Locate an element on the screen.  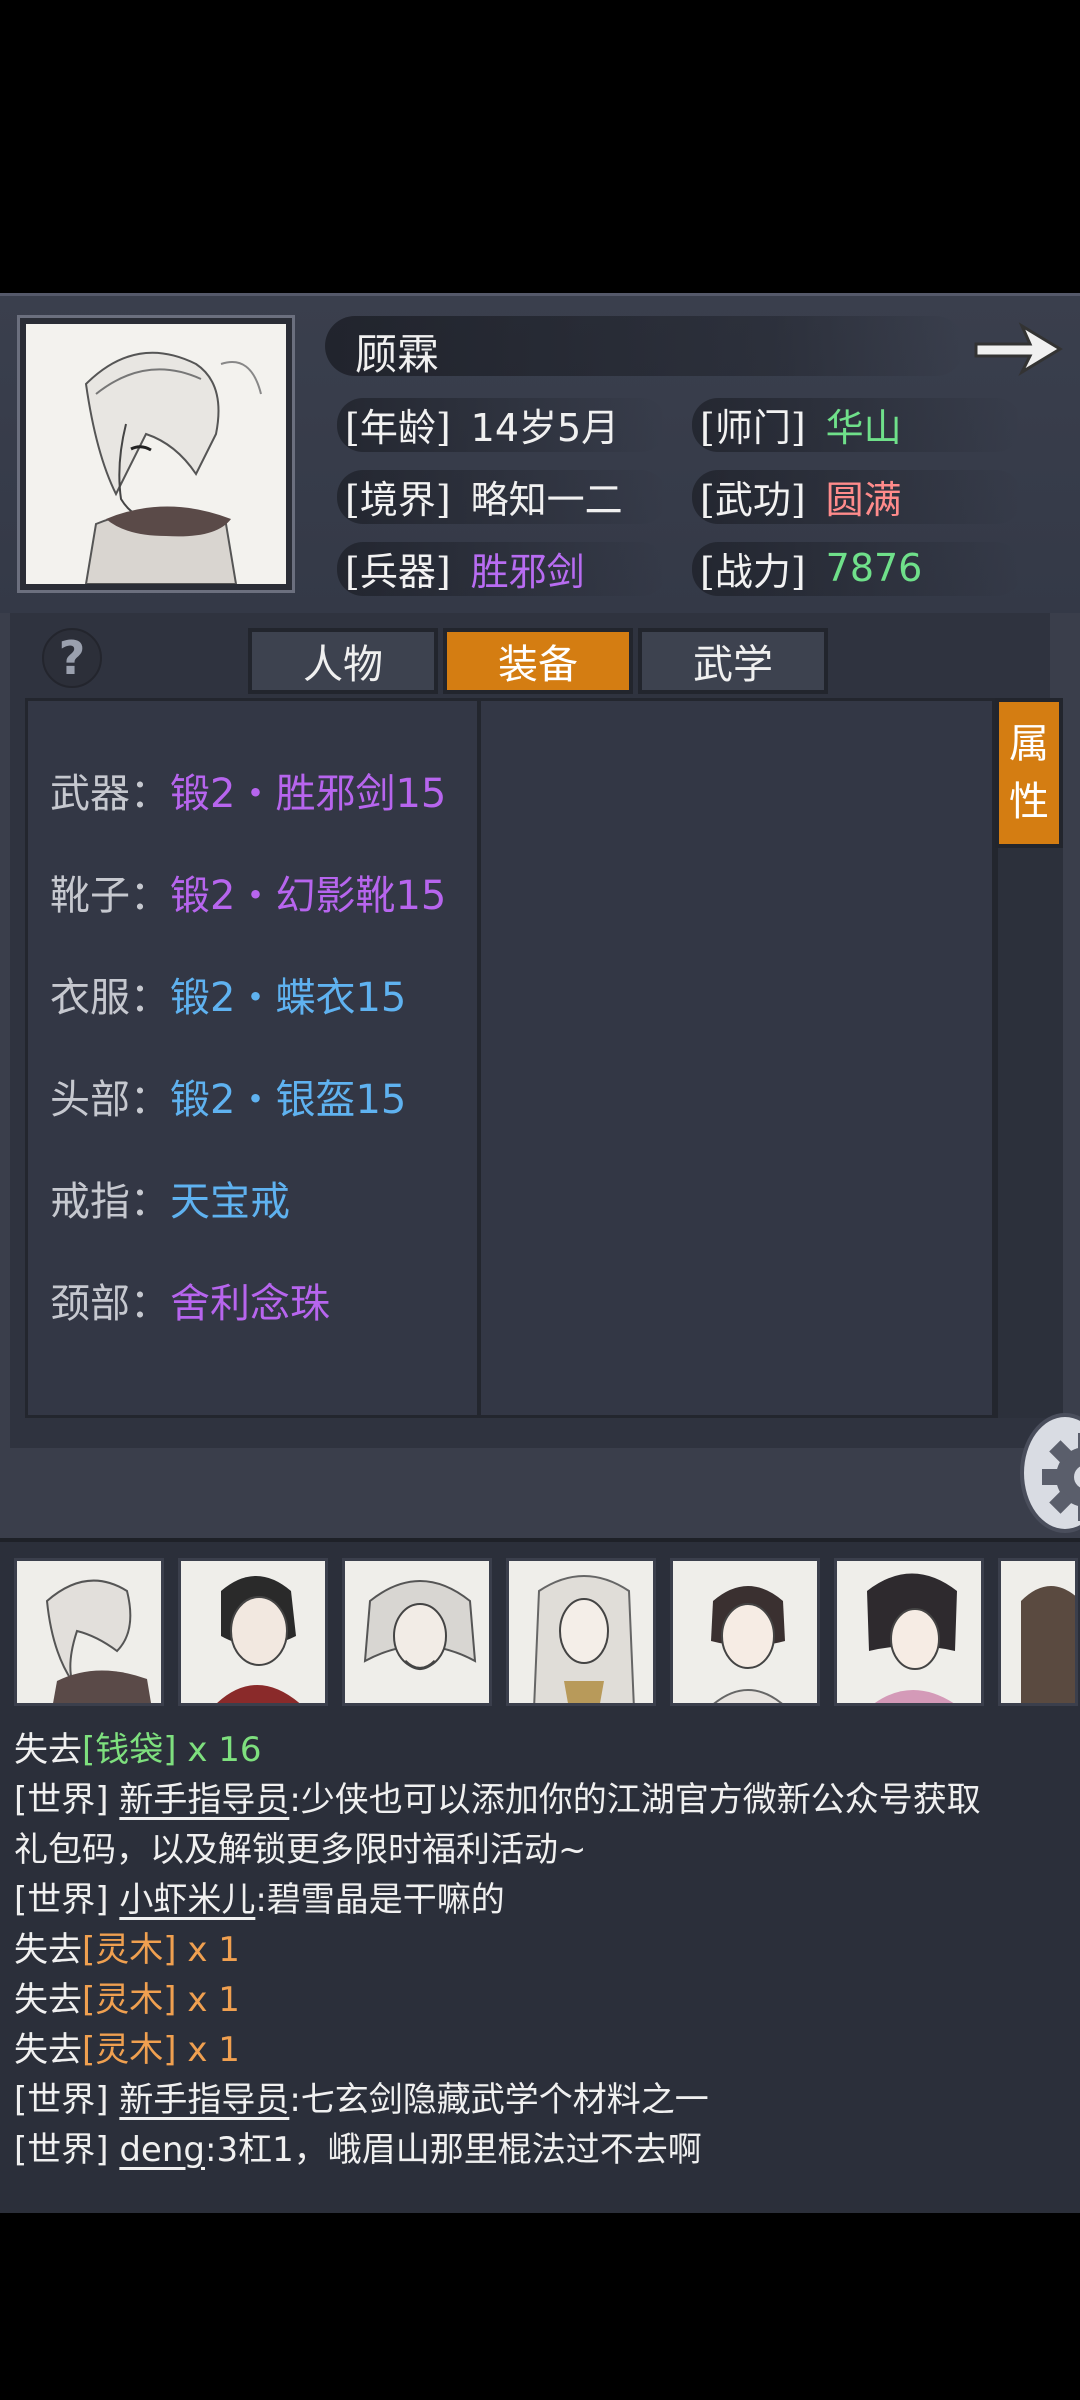
chat-message: :七玄剑隐藏武学个材料之一 is located at coordinates (499, 2100).